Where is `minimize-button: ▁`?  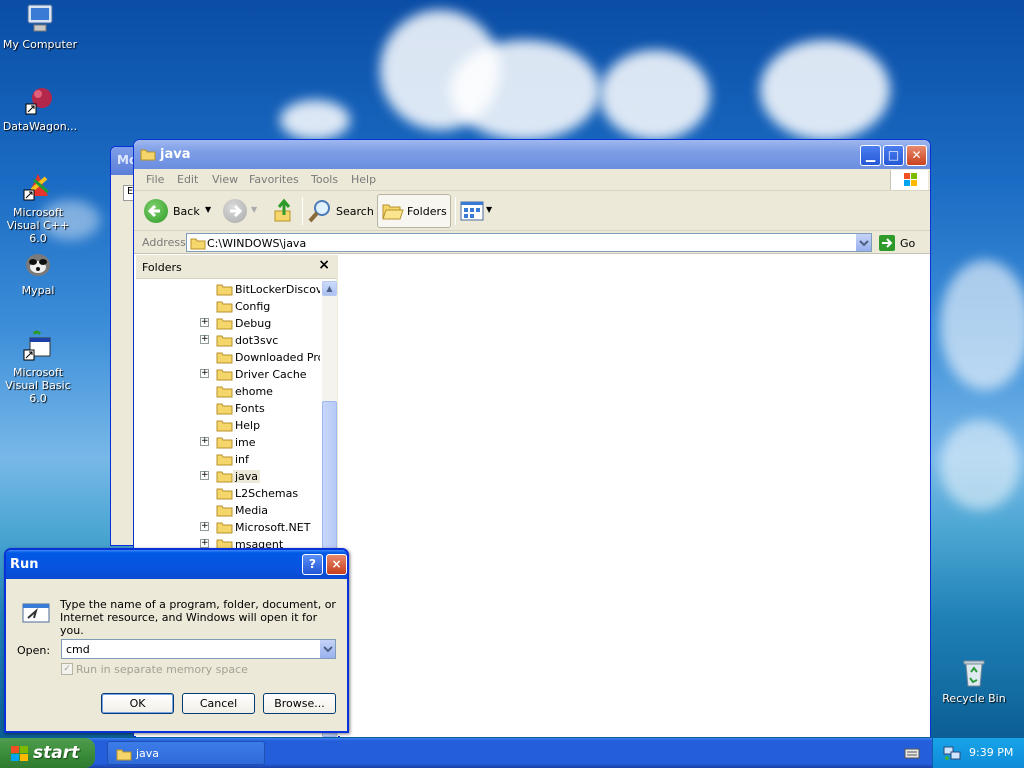 minimize-button: ▁ is located at coordinates (870, 155).